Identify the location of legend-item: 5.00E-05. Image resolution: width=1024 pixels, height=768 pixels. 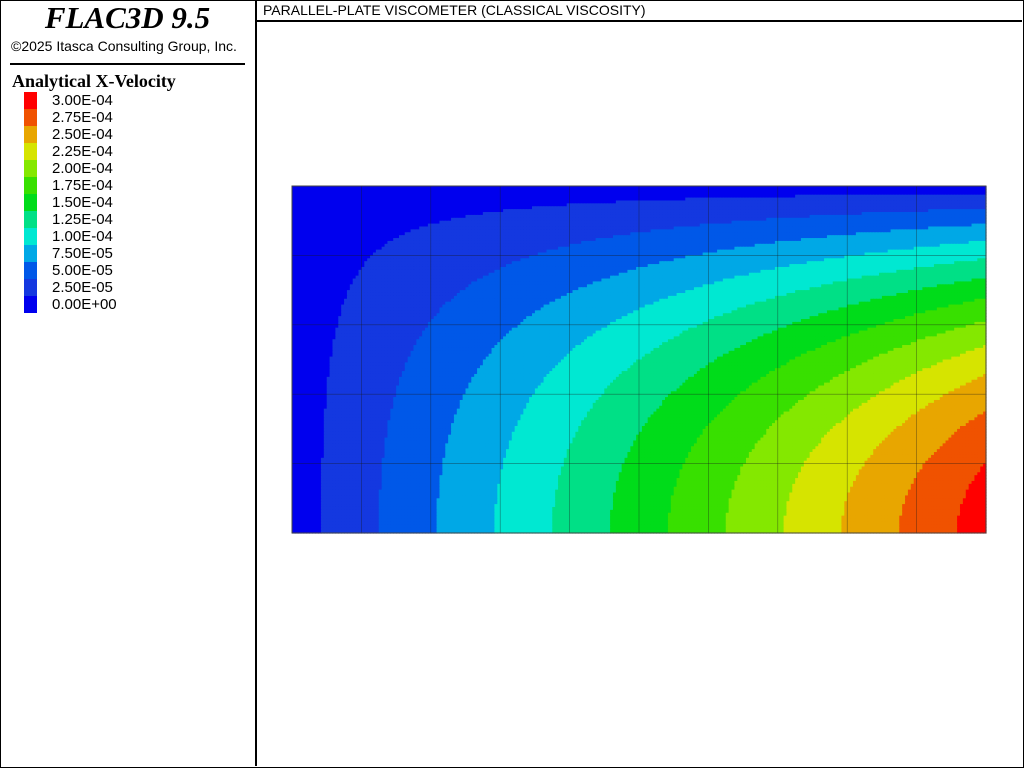
(124, 270).